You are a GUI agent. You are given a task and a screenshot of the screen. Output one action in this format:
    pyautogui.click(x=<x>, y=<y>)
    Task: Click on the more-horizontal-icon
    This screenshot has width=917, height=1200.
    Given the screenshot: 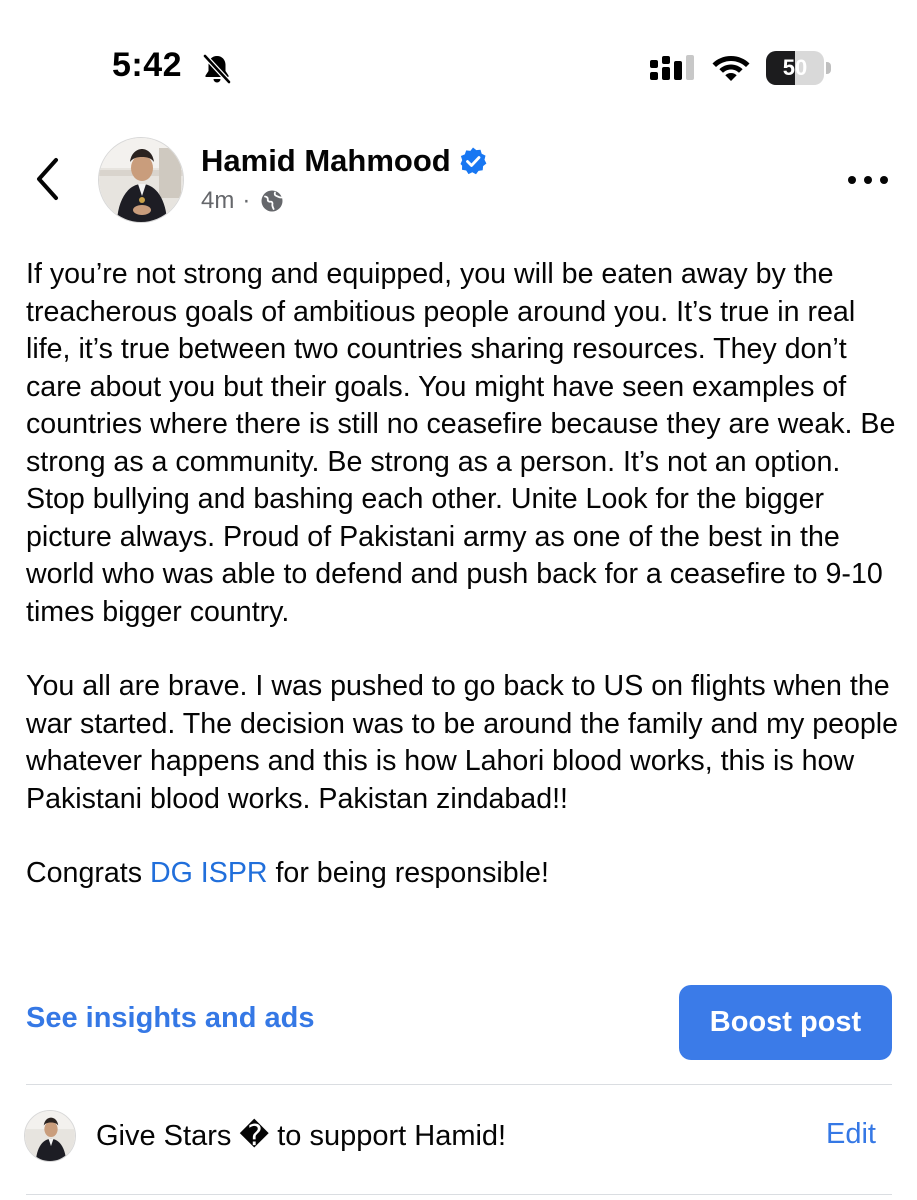 What is the action you would take?
    pyautogui.click(x=868, y=180)
    